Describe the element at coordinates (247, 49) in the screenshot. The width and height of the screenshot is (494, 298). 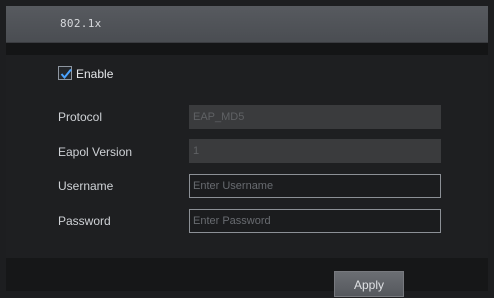
I see `header-divider` at that location.